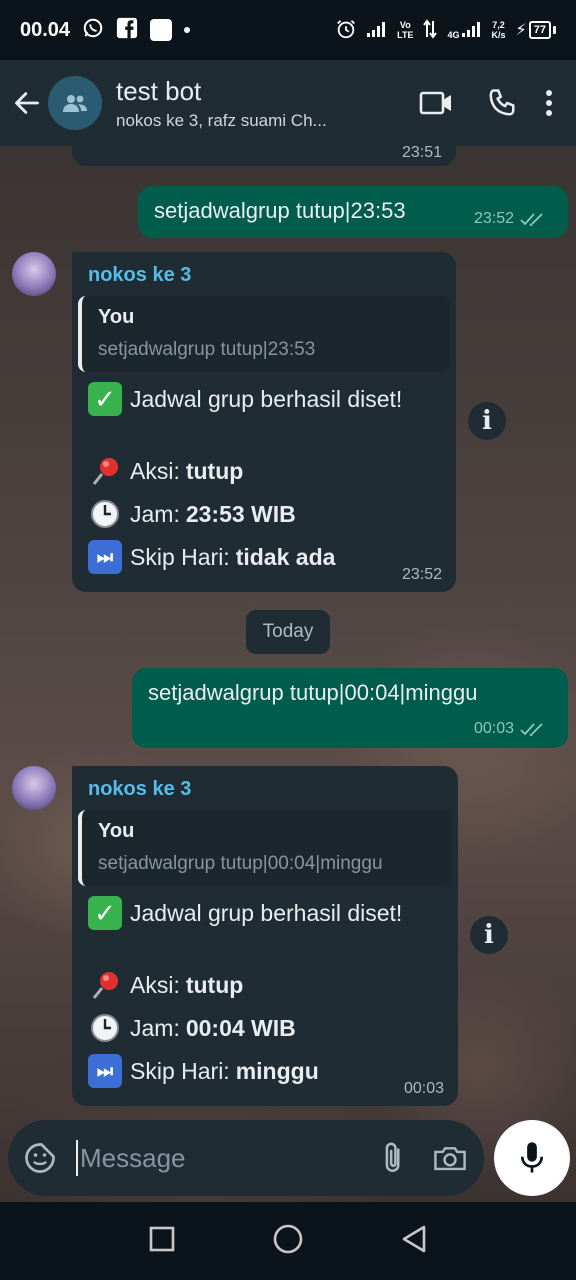  Describe the element at coordinates (471, 30) in the screenshot. I see `signal-bars-2-icon` at that location.